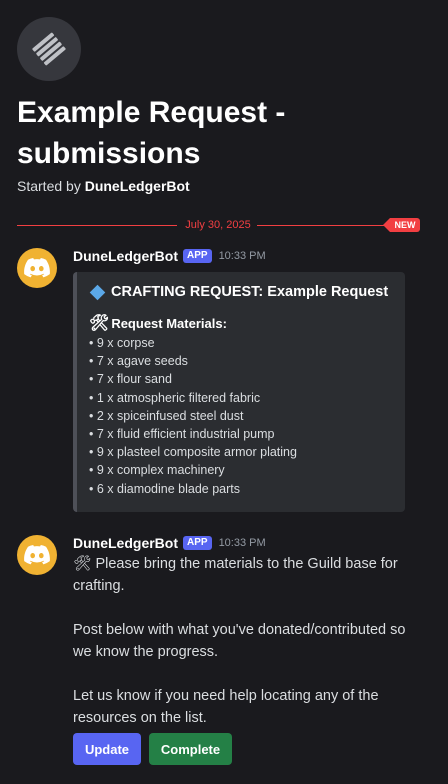  I want to click on started-by-author: DuneLedgerBot, so click(137, 186).